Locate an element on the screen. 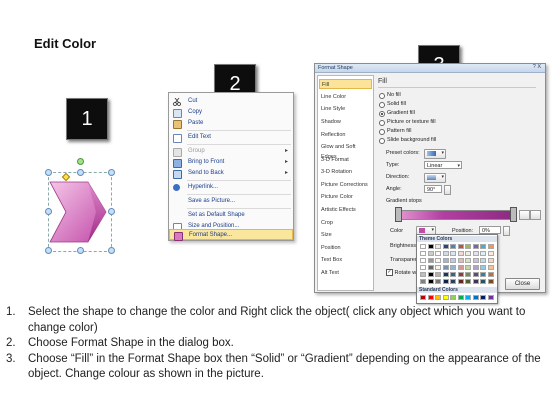 The height and width of the screenshot is (420, 560). nav-item-artistic-effects: Artistic Effects is located at coordinates (345, 210).